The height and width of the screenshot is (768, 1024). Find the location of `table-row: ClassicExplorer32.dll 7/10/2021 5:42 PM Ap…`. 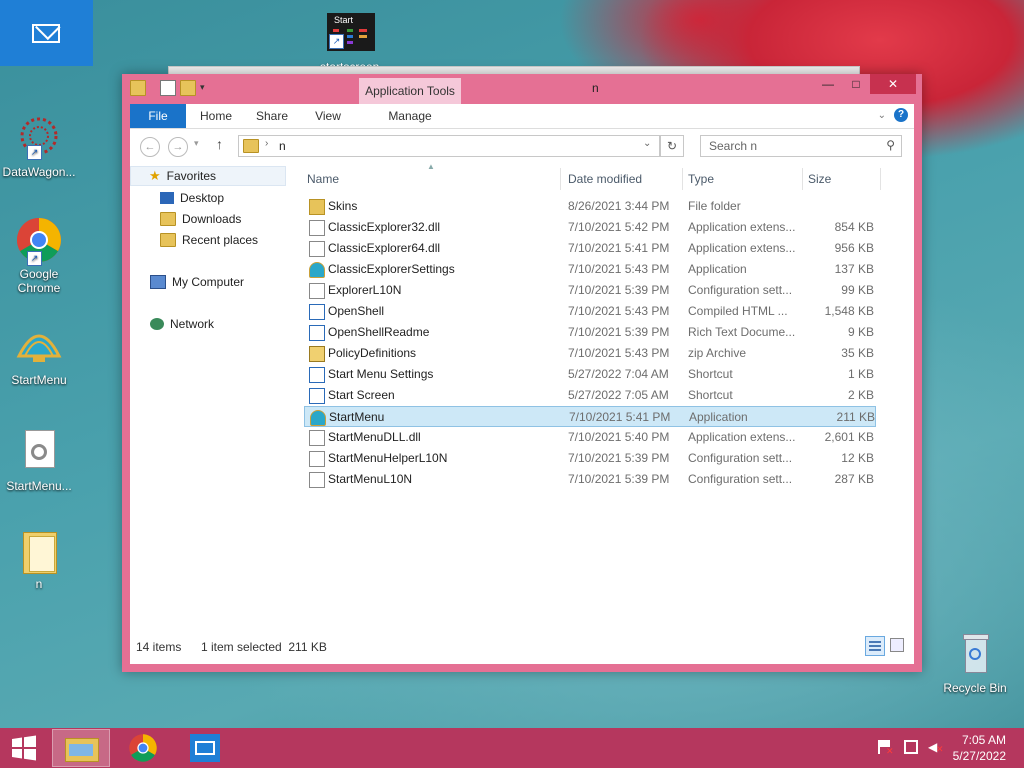

table-row: ClassicExplorer32.dll 7/10/2021 5:42 PM Ap… is located at coordinates (590, 227).